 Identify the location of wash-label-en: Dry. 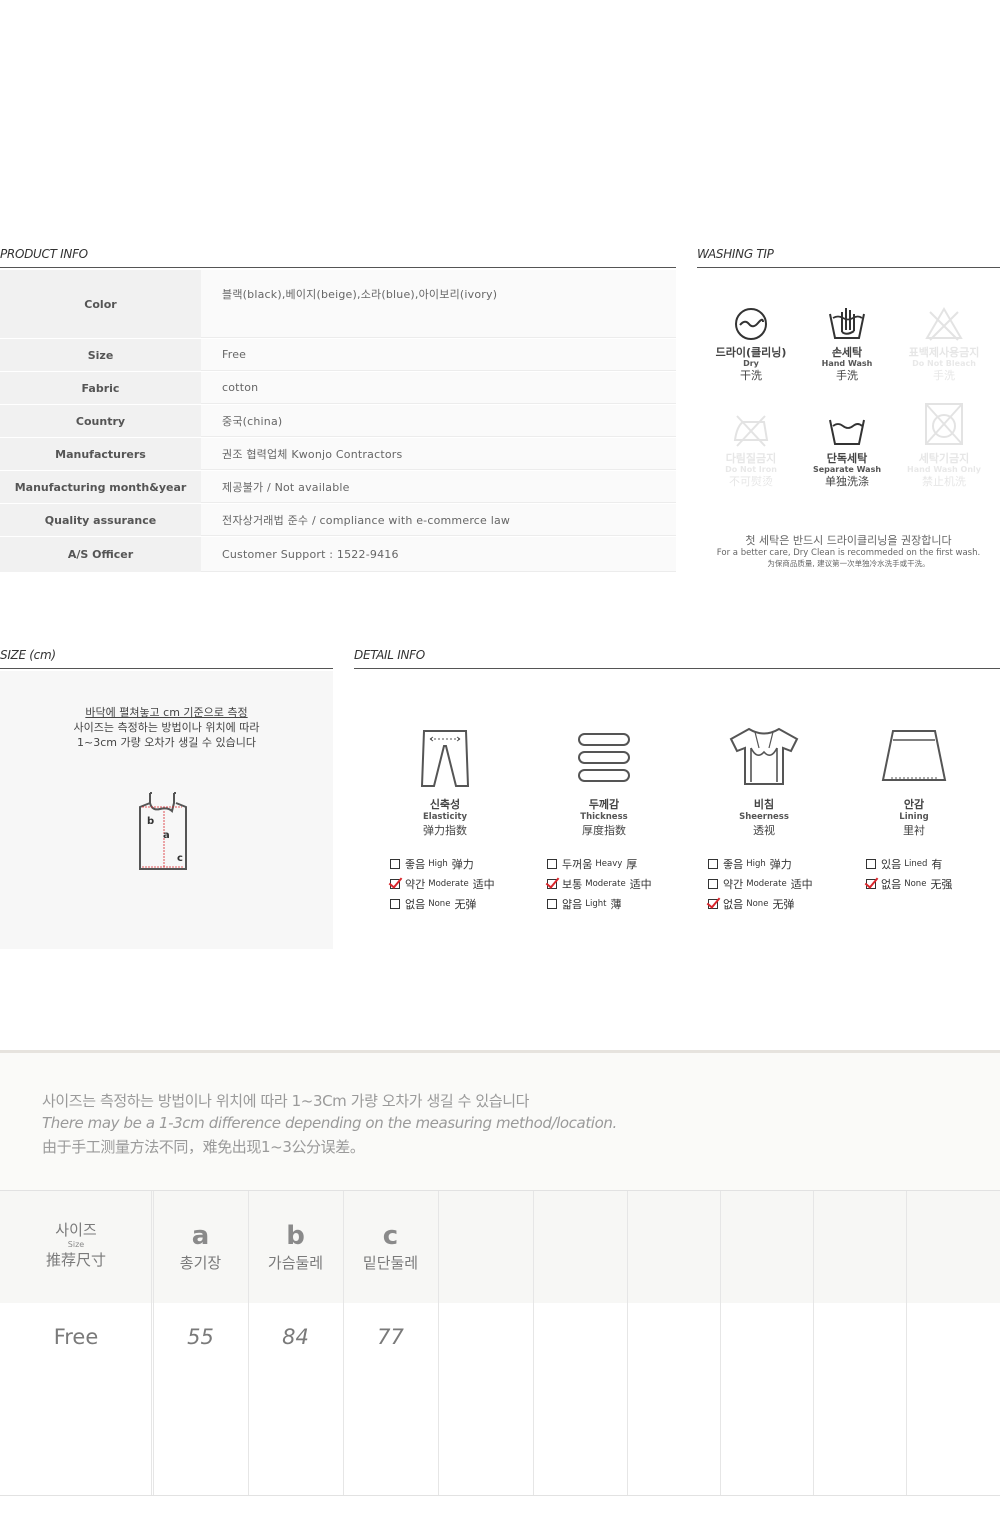
(751, 363).